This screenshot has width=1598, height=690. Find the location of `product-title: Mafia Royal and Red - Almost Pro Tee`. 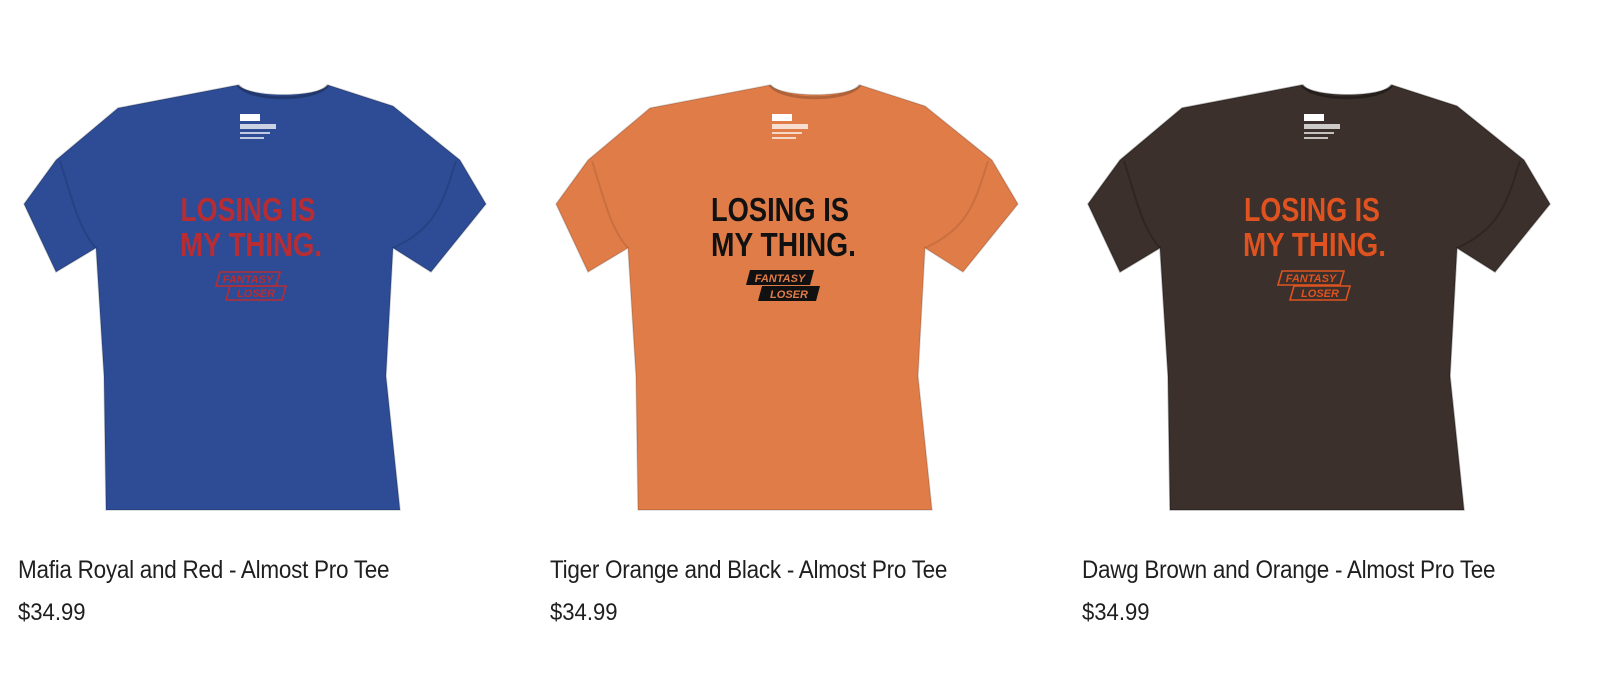

product-title: Mafia Royal and Red - Almost Pro Tee is located at coordinates (247, 570).